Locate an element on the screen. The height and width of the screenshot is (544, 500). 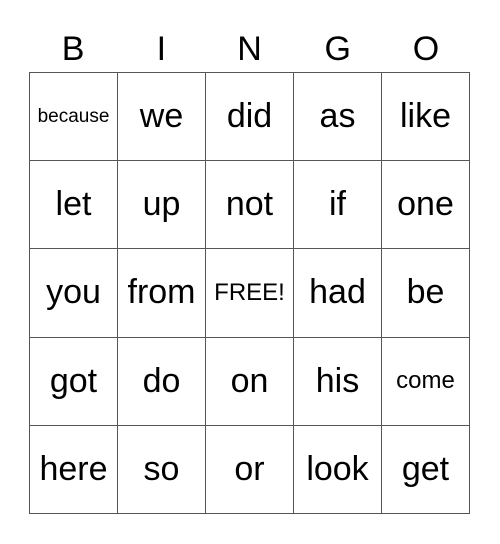
header-letter-o: O is located at coordinates (426, 49).